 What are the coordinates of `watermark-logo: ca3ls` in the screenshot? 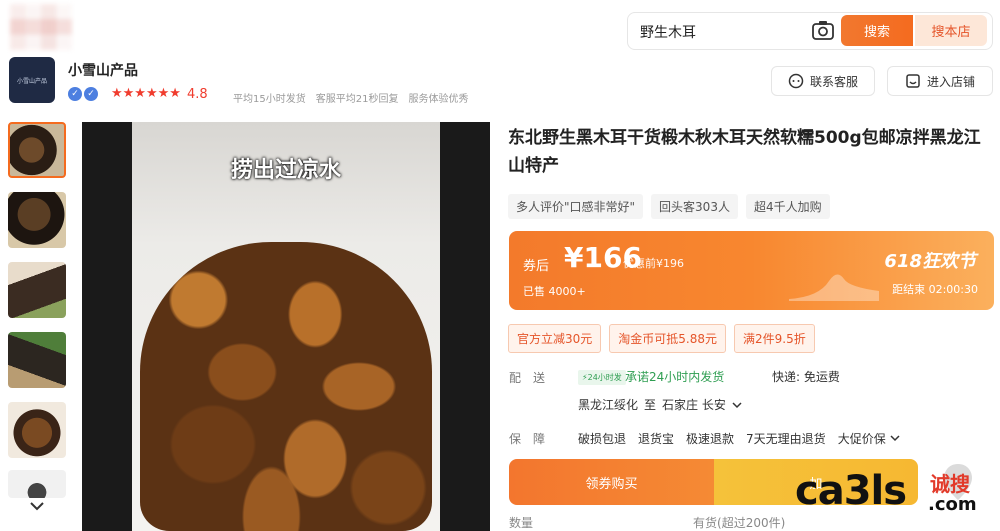 It's located at (851, 491).